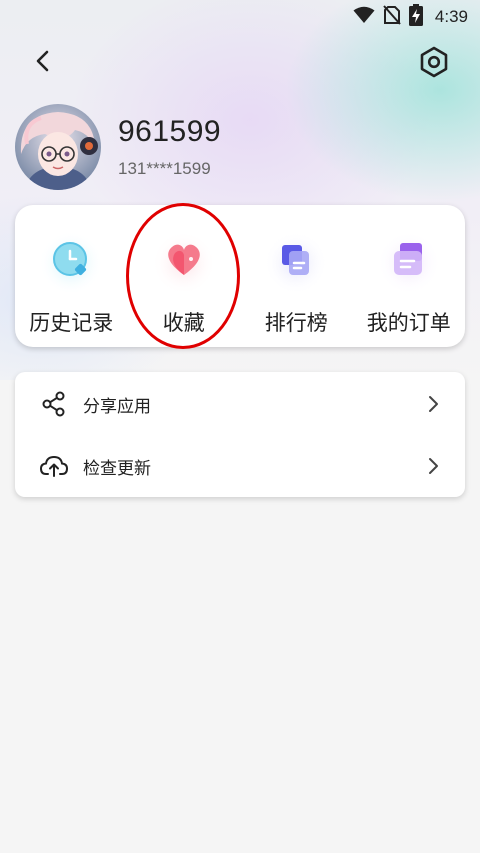  Describe the element at coordinates (117, 406) in the screenshot. I see `menu-item-label: 分享应用` at that location.